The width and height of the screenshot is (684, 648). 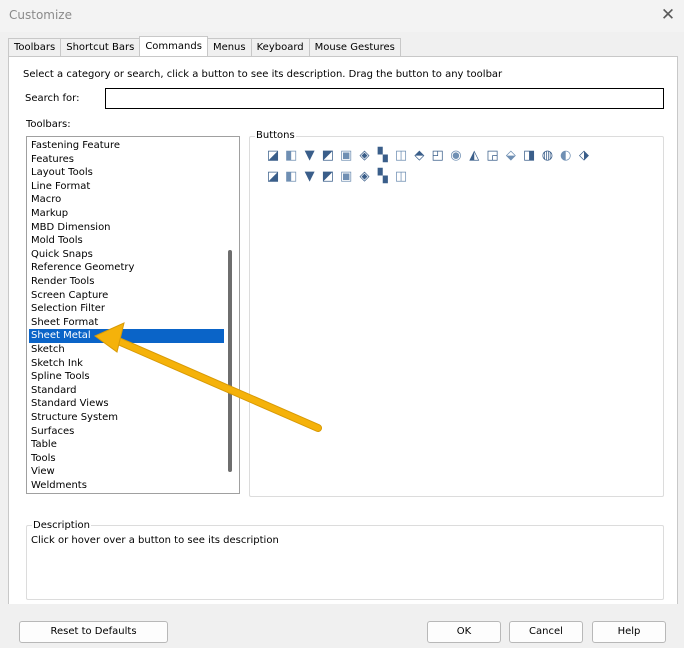 I want to click on toolbar-item-standard: Standard, so click(x=126, y=391).